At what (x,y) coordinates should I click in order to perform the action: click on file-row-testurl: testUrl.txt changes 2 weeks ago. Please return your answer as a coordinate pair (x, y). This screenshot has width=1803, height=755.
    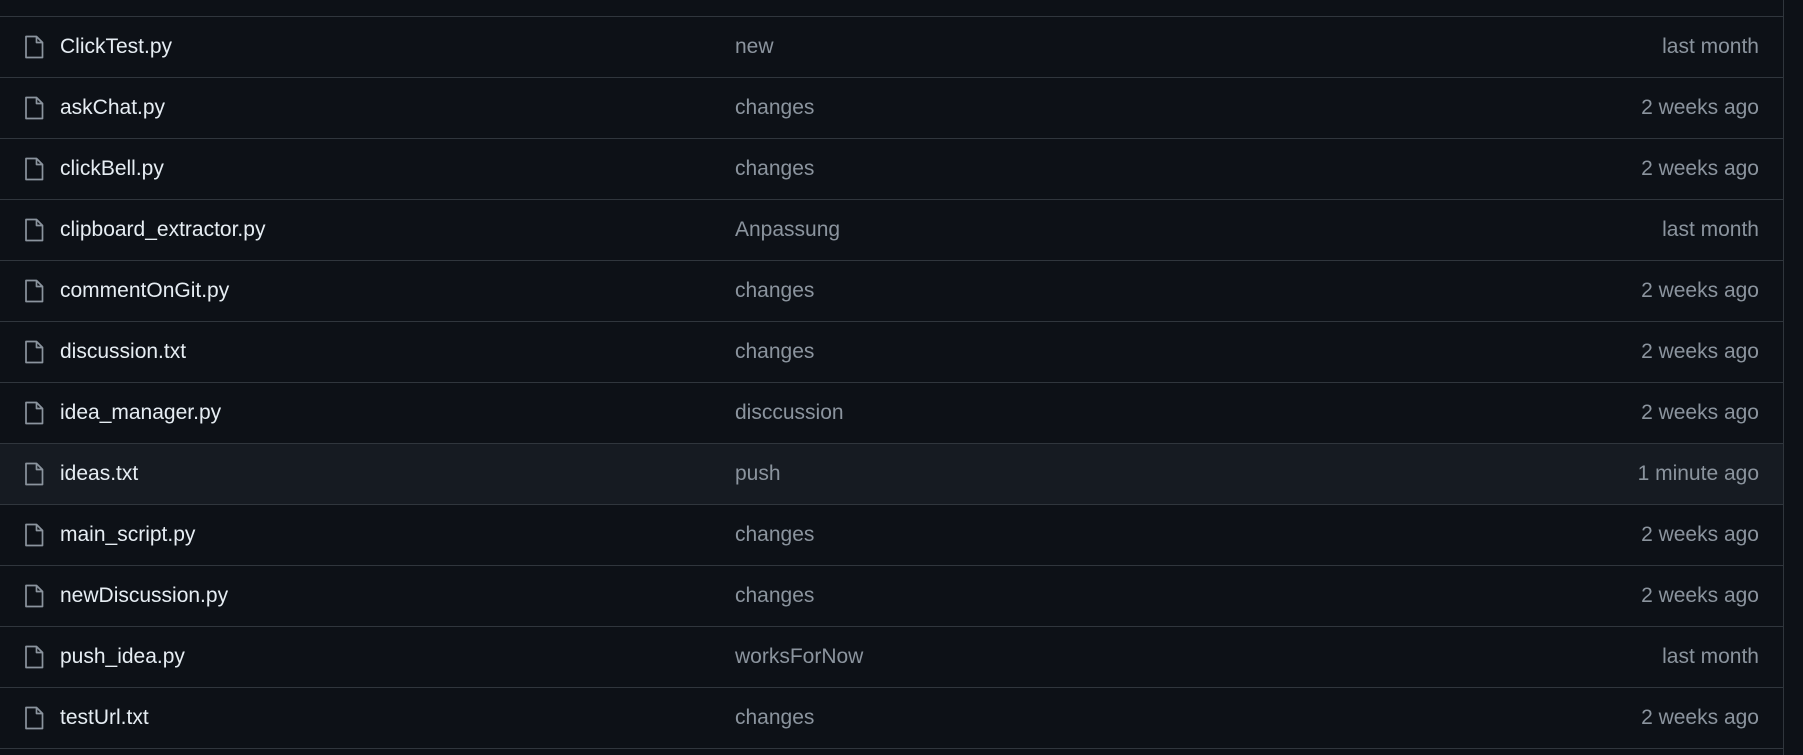
    Looking at the image, I should click on (891, 718).